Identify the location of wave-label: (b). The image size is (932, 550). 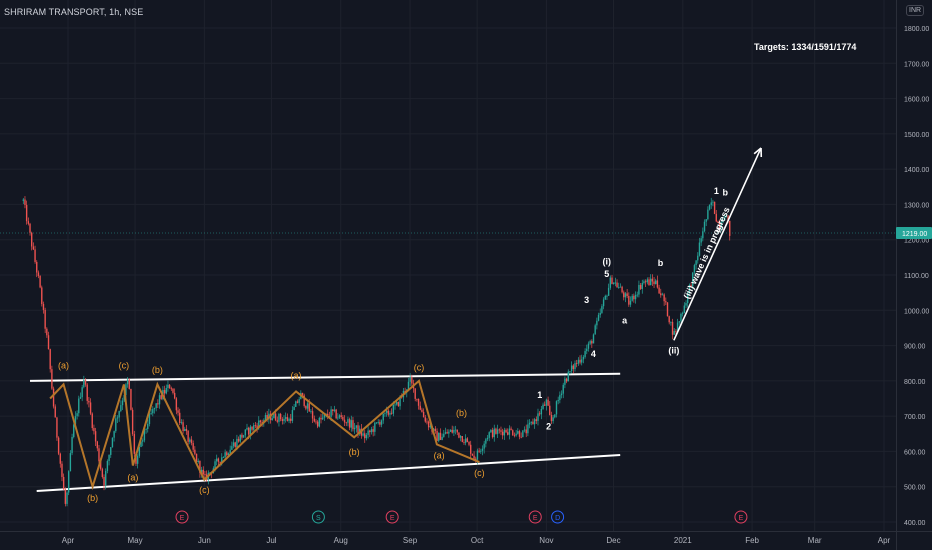
(157, 370).